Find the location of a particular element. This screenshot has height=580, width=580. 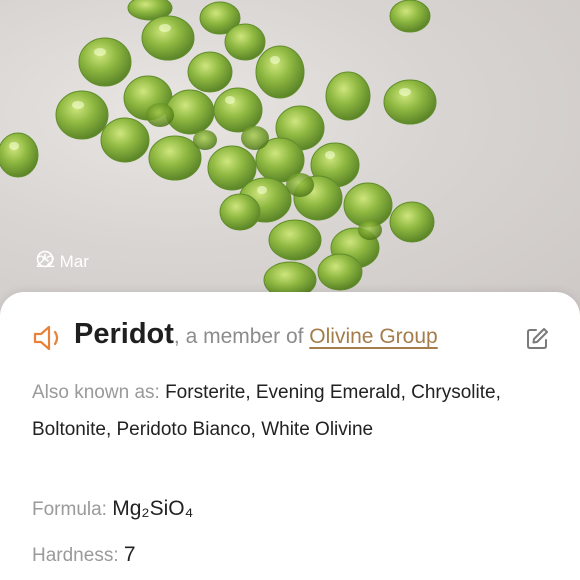

mineral-group-link: Olivine Group is located at coordinates (373, 336).